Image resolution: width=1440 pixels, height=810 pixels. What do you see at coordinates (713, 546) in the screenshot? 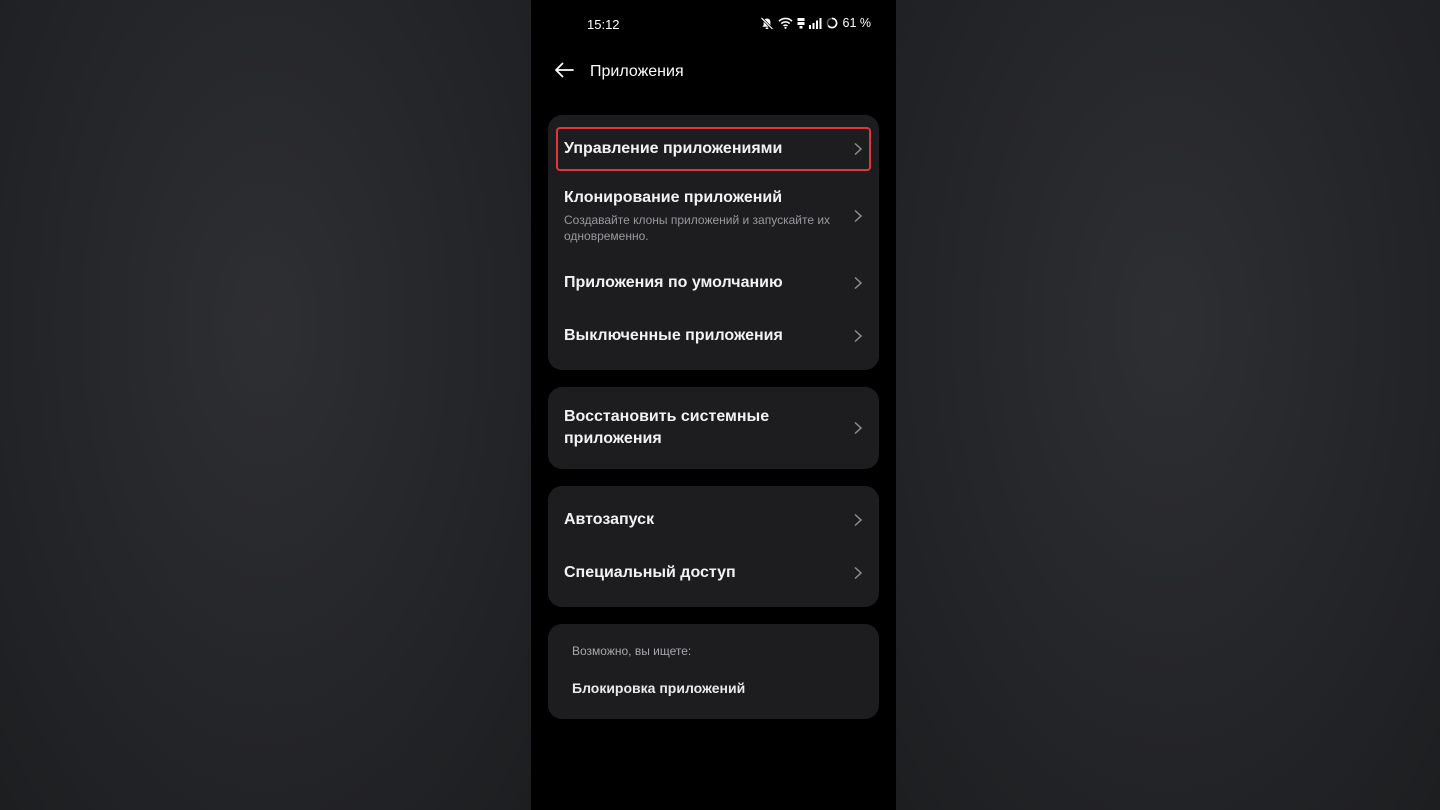
I see `settings-group-3: Автозапуск Специальный доступ` at bounding box center [713, 546].